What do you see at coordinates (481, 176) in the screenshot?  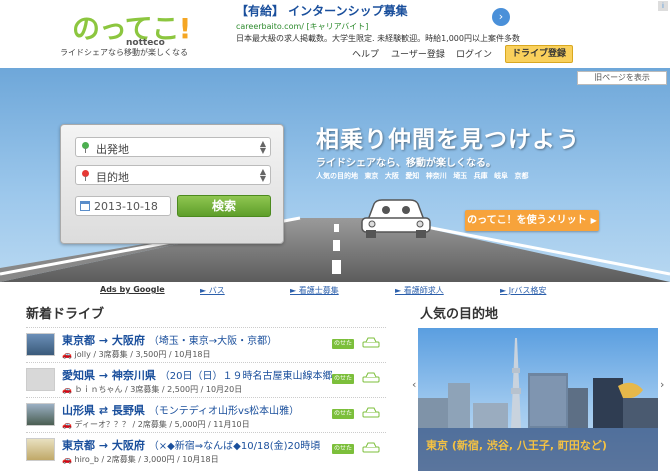 I see `popular-place-link: 兵庫` at bounding box center [481, 176].